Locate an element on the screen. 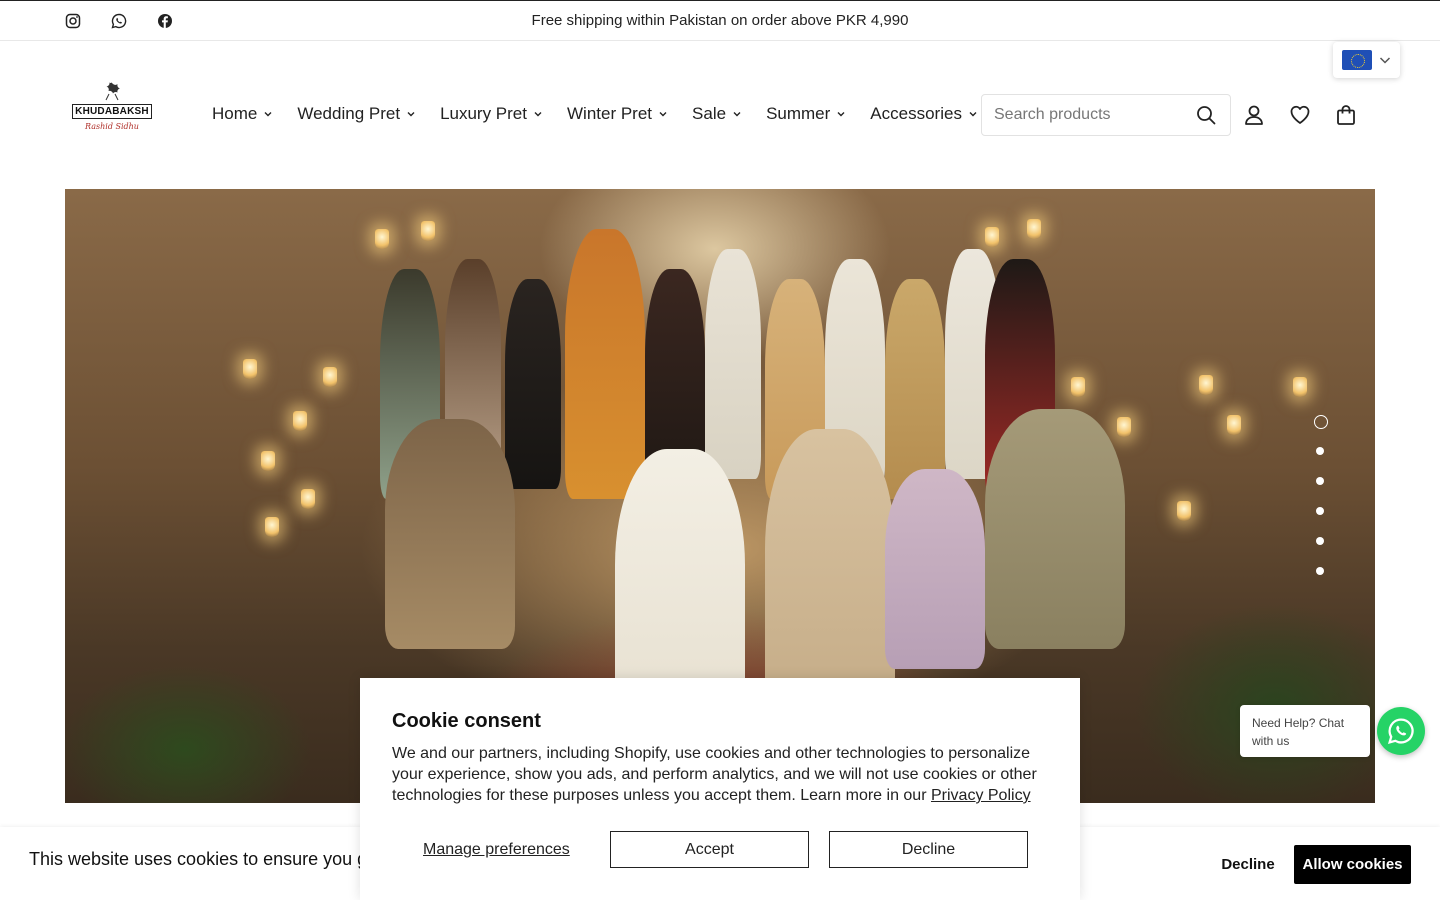 This screenshot has width=1440, height=900. nav-label: Accessories is located at coordinates (916, 113).